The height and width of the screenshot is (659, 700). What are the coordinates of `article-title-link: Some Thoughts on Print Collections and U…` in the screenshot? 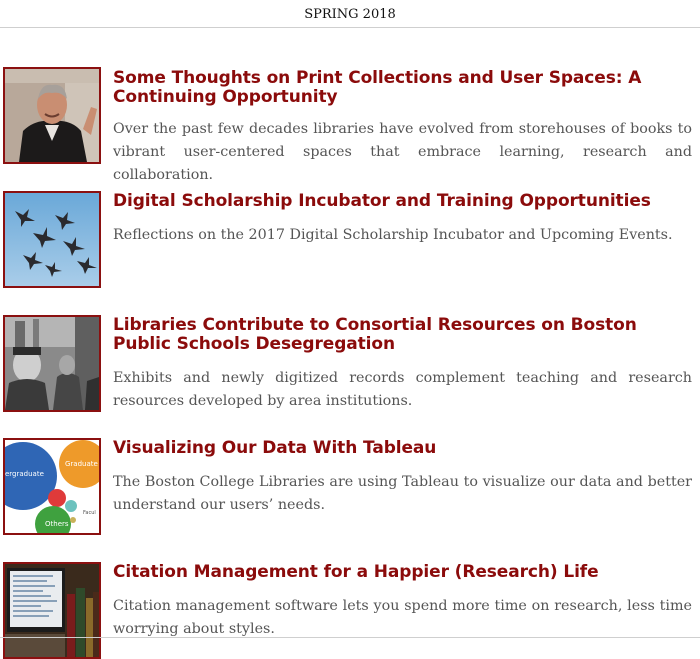 It's located at (402, 88).